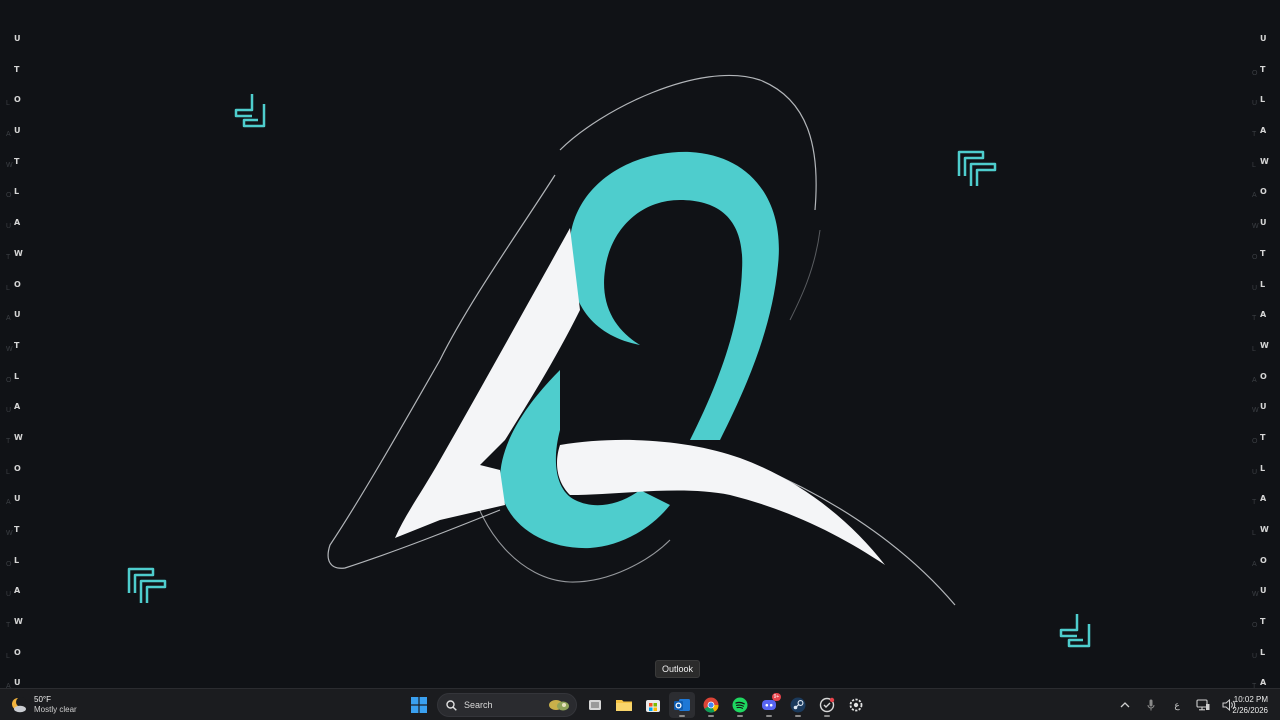 The width and height of the screenshot is (1280, 720). I want to click on right-column-faint-letter: A, so click(1254, 564).